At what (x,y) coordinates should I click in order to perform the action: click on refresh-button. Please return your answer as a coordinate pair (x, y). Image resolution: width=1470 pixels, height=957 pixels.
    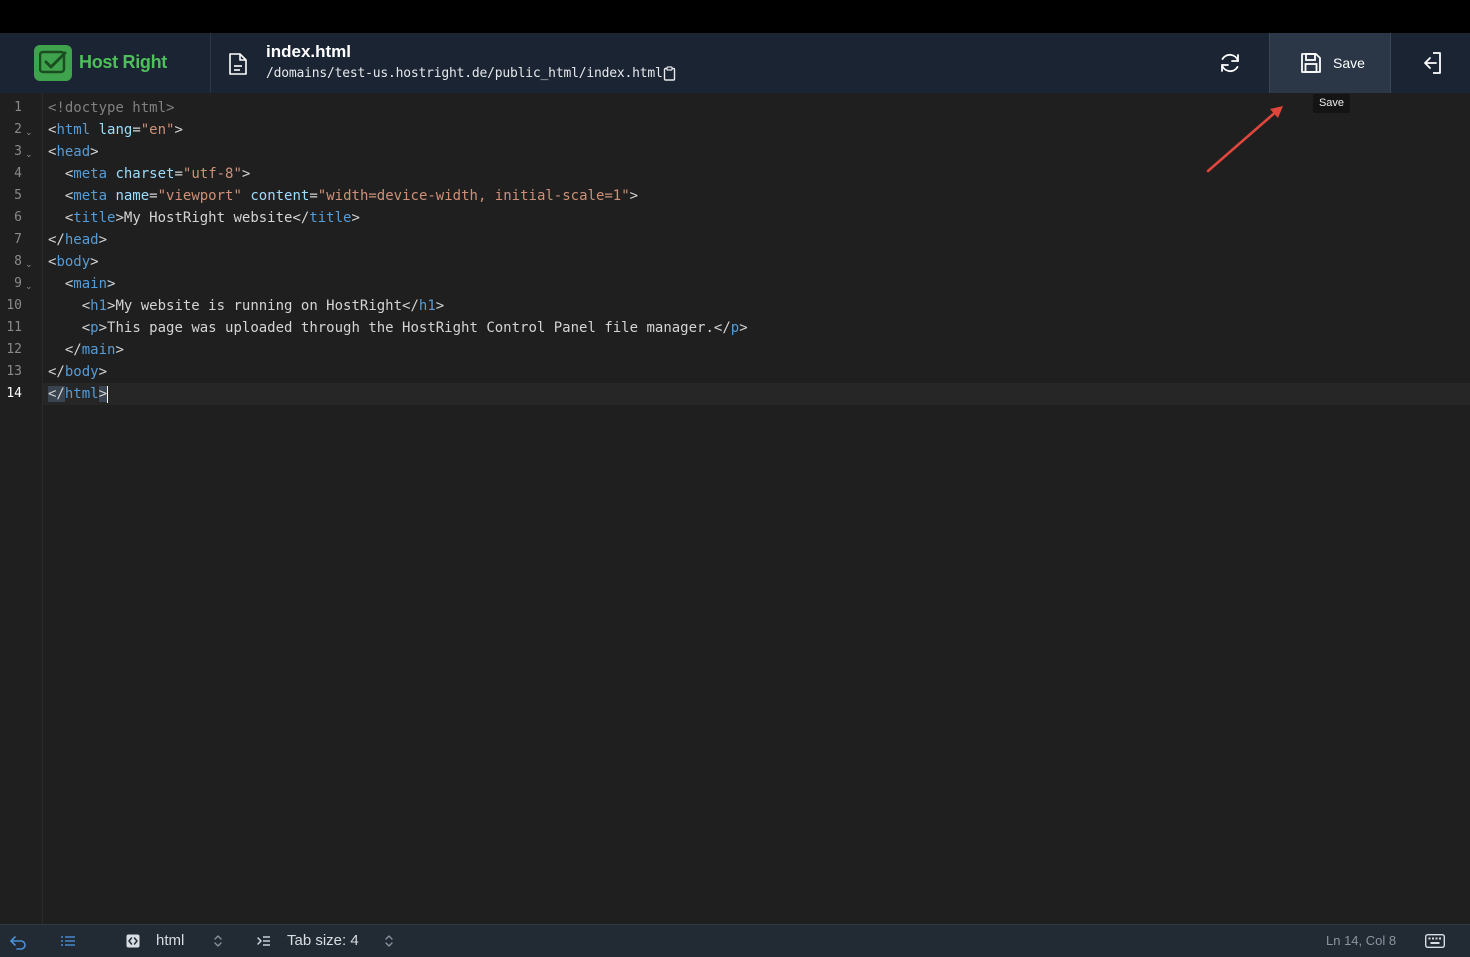
    Looking at the image, I should click on (1230, 63).